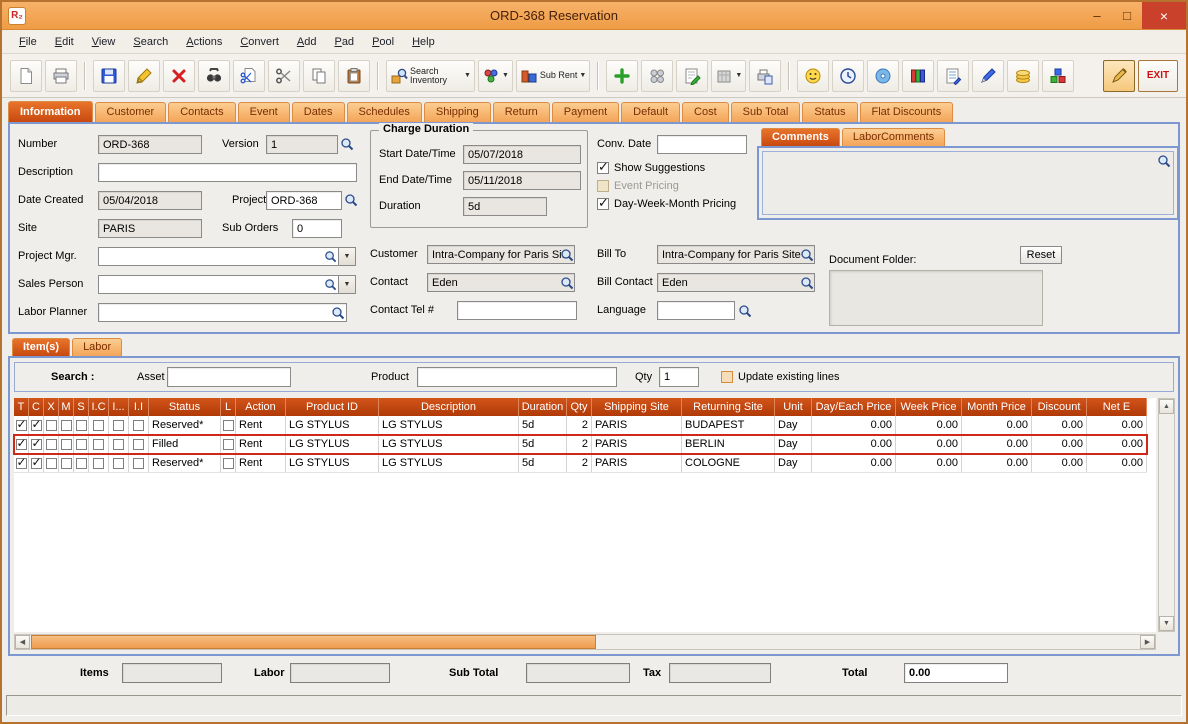 This screenshot has width=1188, height=724. What do you see at coordinates (1058, 75) in the screenshot?
I see `blocks-button` at bounding box center [1058, 75].